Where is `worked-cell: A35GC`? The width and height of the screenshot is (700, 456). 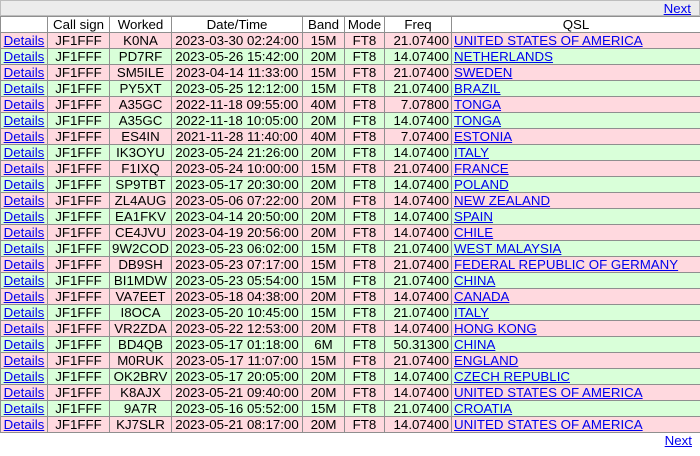
worked-cell: A35GC is located at coordinates (140, 120).